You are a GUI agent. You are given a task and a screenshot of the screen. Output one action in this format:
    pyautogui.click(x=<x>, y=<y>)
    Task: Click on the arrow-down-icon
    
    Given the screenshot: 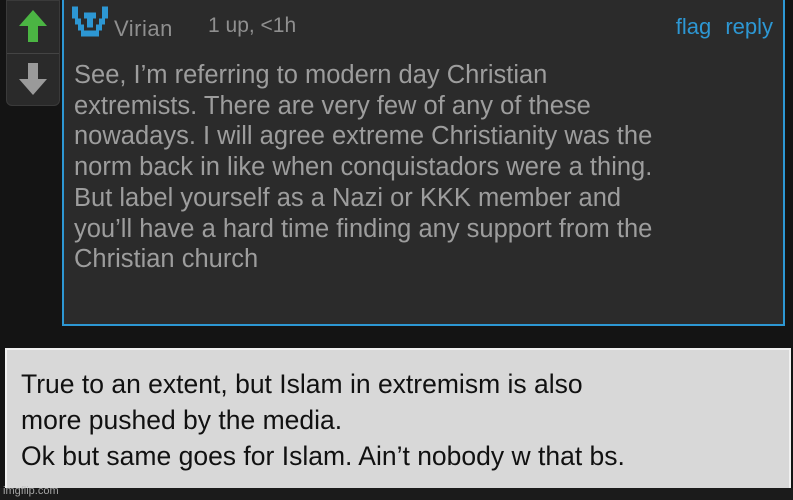 What is the action you would take?
    pyautogui.click(x=33, y=79)
    